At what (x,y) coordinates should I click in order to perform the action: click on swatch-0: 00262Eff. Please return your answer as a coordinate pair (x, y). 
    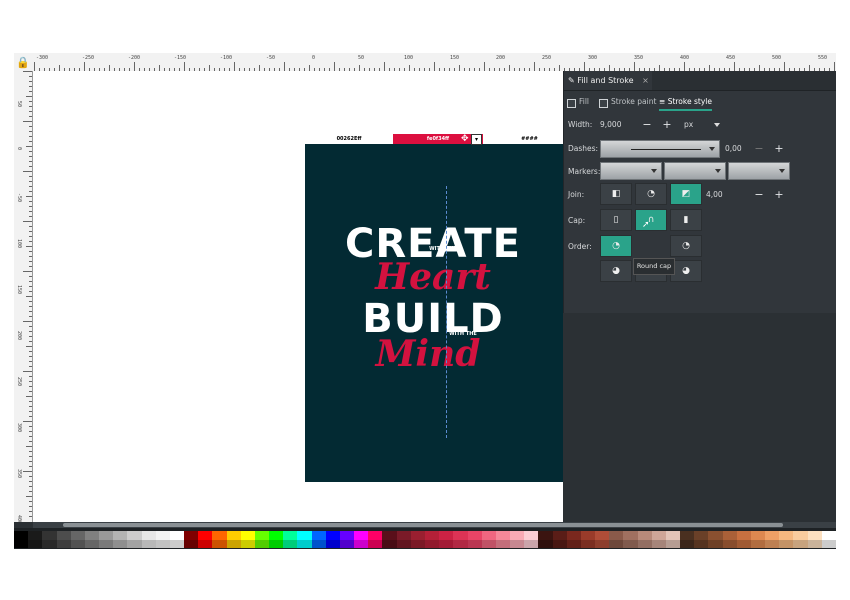
    Looking at the image, I should click on (349, 139).